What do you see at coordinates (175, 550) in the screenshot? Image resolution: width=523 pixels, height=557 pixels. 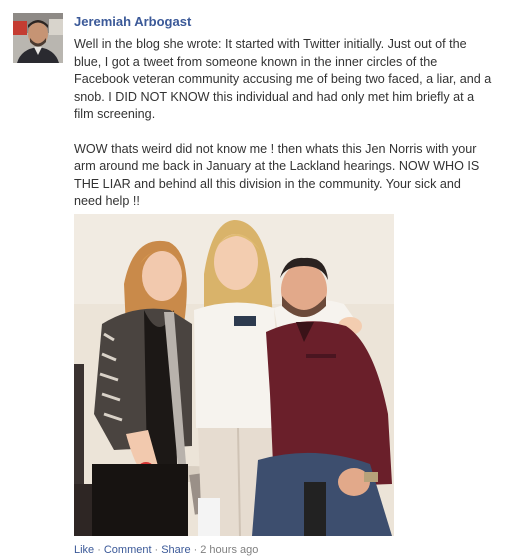 I see `share-link: Share` at bounding box center [175, 550].